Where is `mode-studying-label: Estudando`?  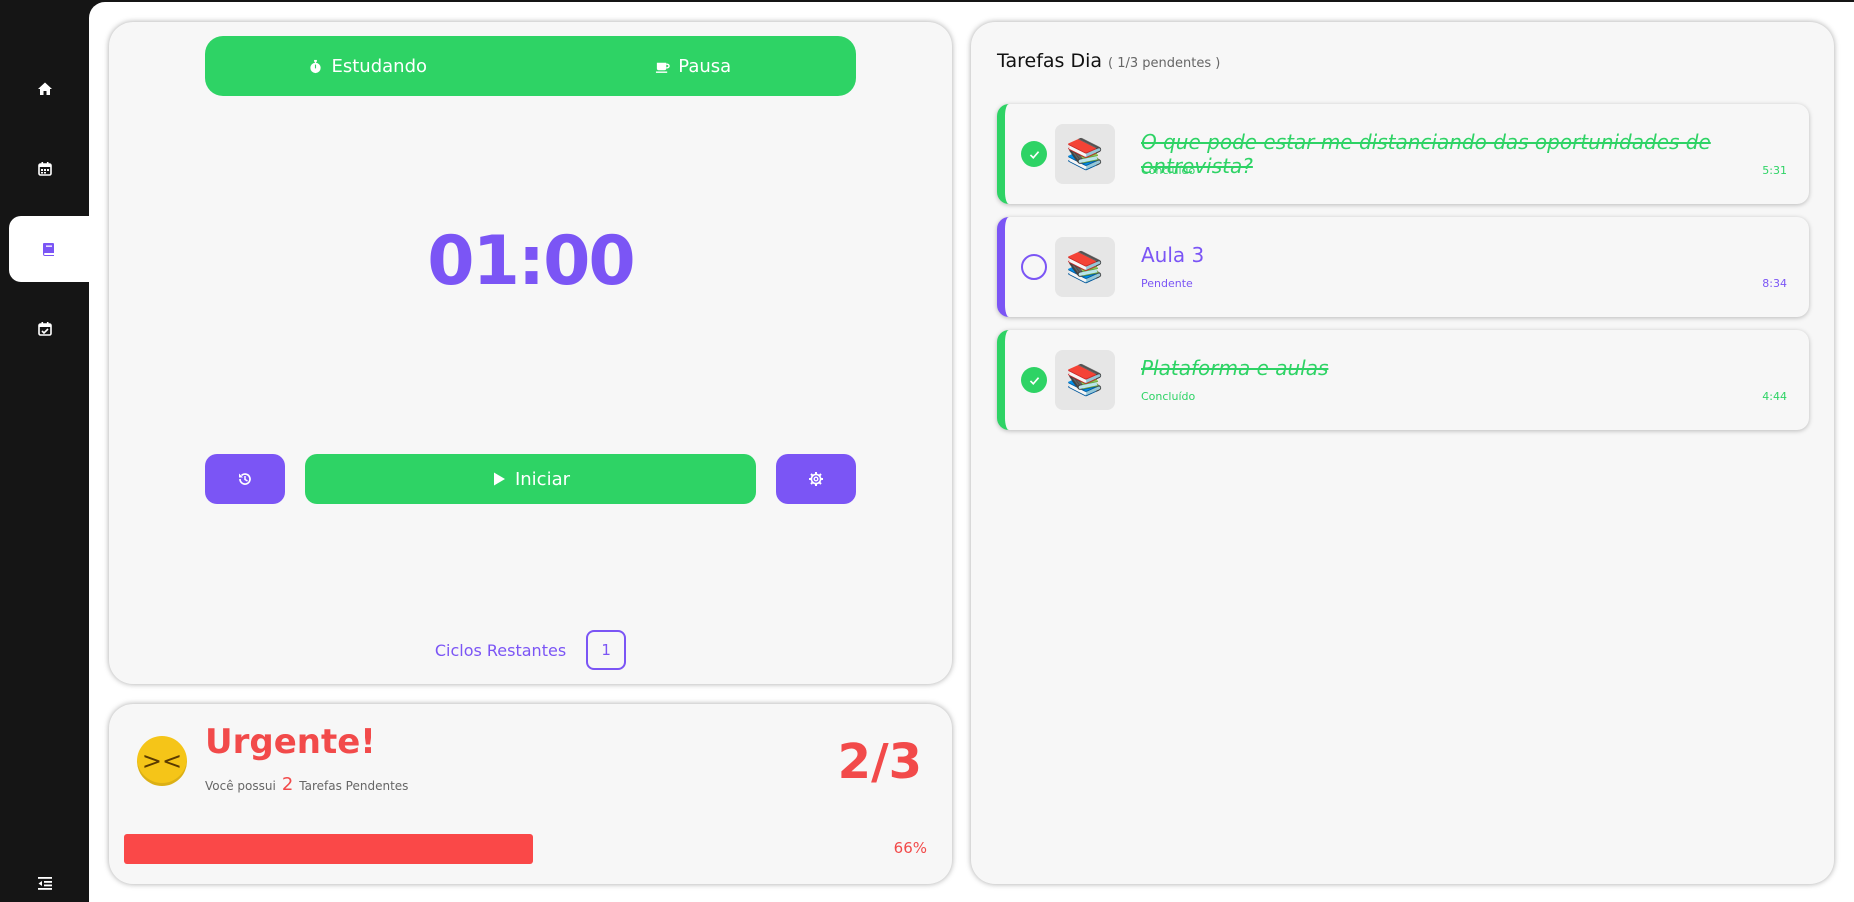 mode-studying-label: Estudando is located at coordinates (379, 66).